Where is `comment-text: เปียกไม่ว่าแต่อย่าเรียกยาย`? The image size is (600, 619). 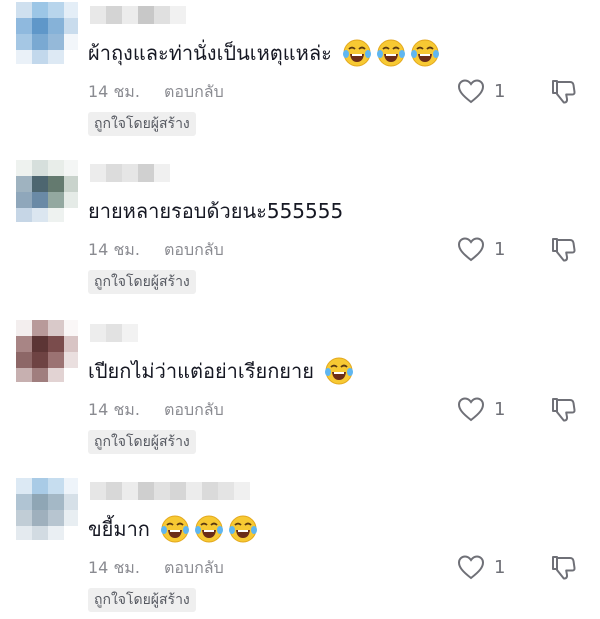
comment-text: เปียกไม่ว่าแต่อย่าเรียกยาย is located at coordinates (221, 371).